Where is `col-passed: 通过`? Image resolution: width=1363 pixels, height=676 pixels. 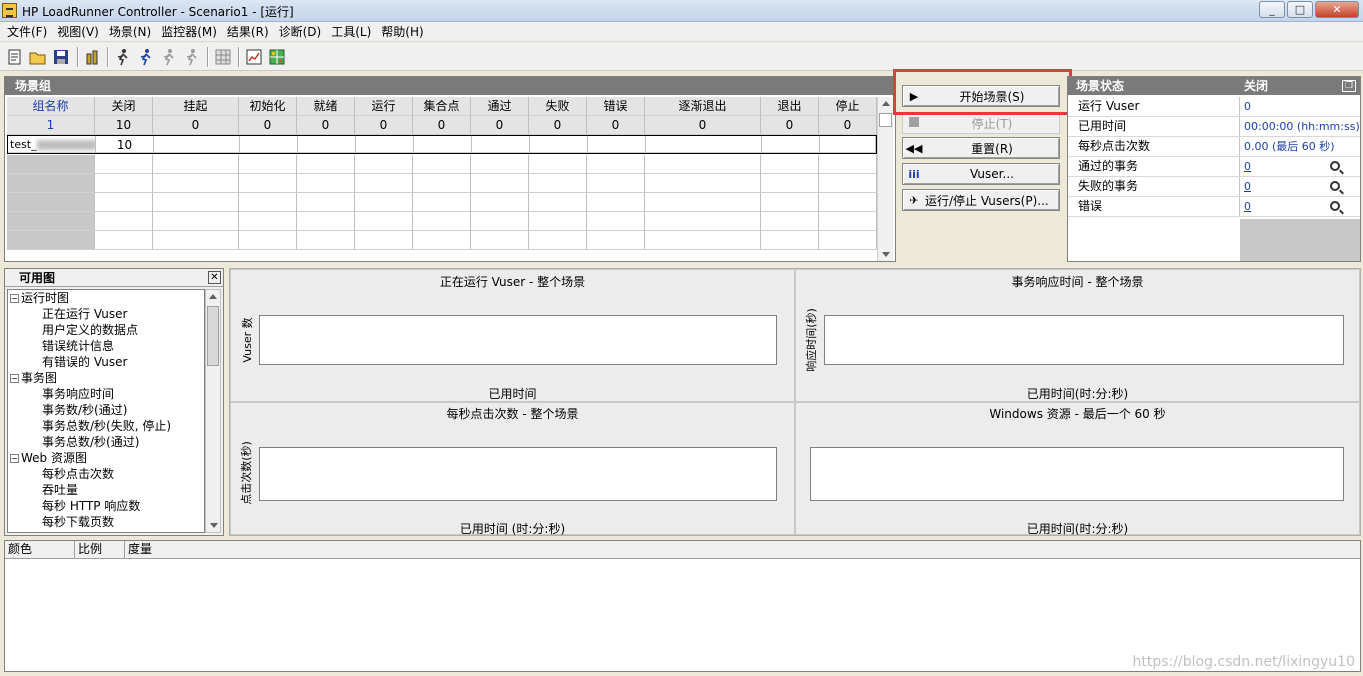 col-passed: 通过 is located at coordinates (500, 106).